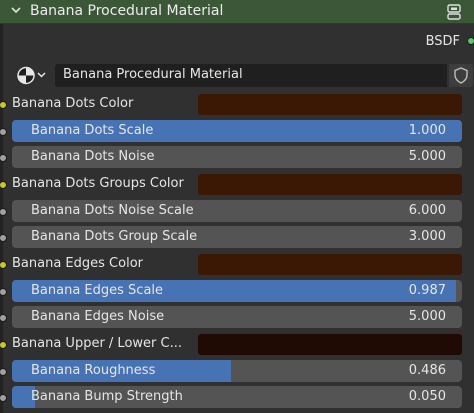 The width and height of the screenshot is (474, 413). Describe the element at coordinates (93, 156) in the screenshot. I see `slider-label: Banana Dots Noise` at that location.